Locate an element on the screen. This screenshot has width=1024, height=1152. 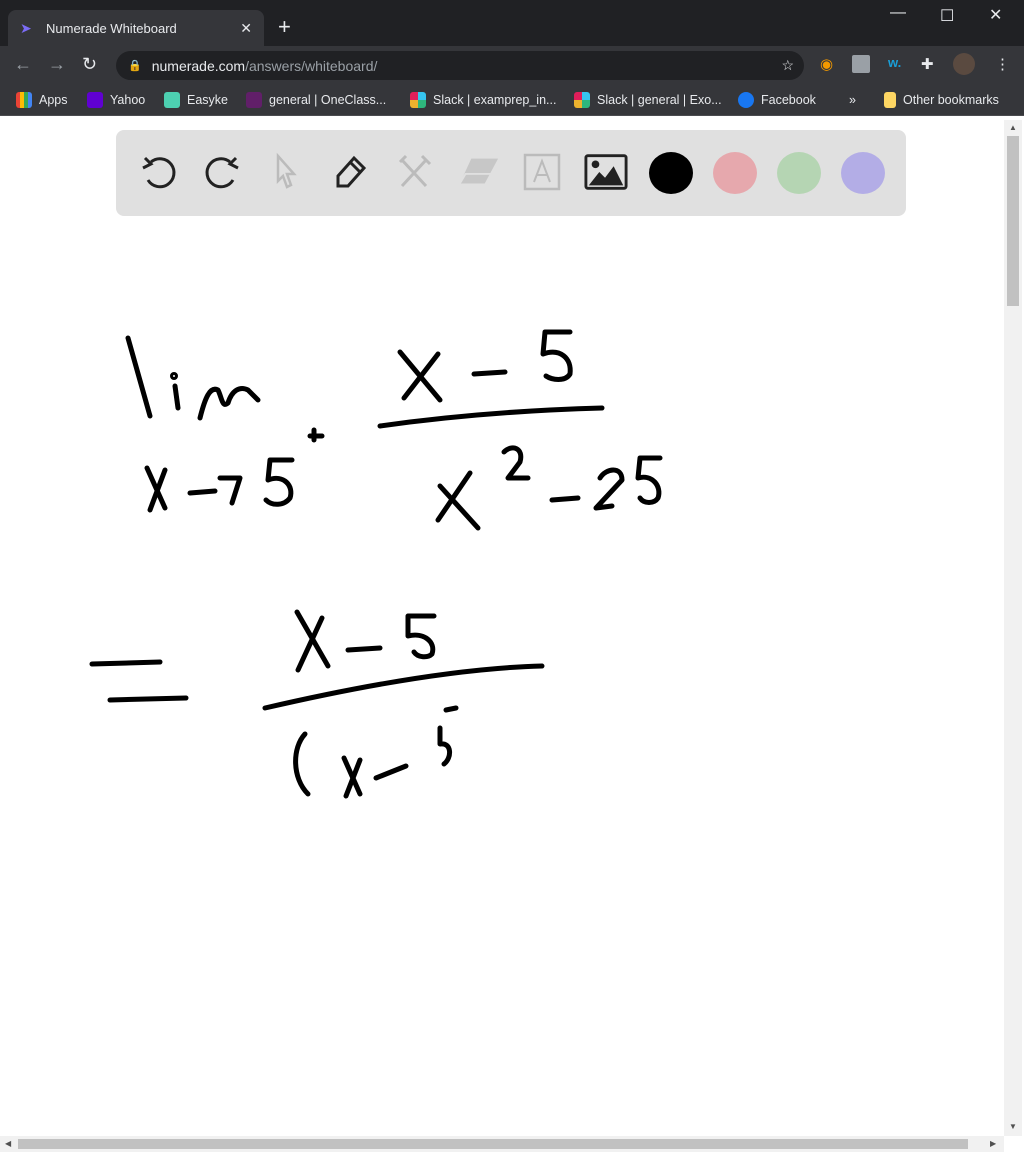
close-tab-icon: ✕ is located at coordinates (246, 28).